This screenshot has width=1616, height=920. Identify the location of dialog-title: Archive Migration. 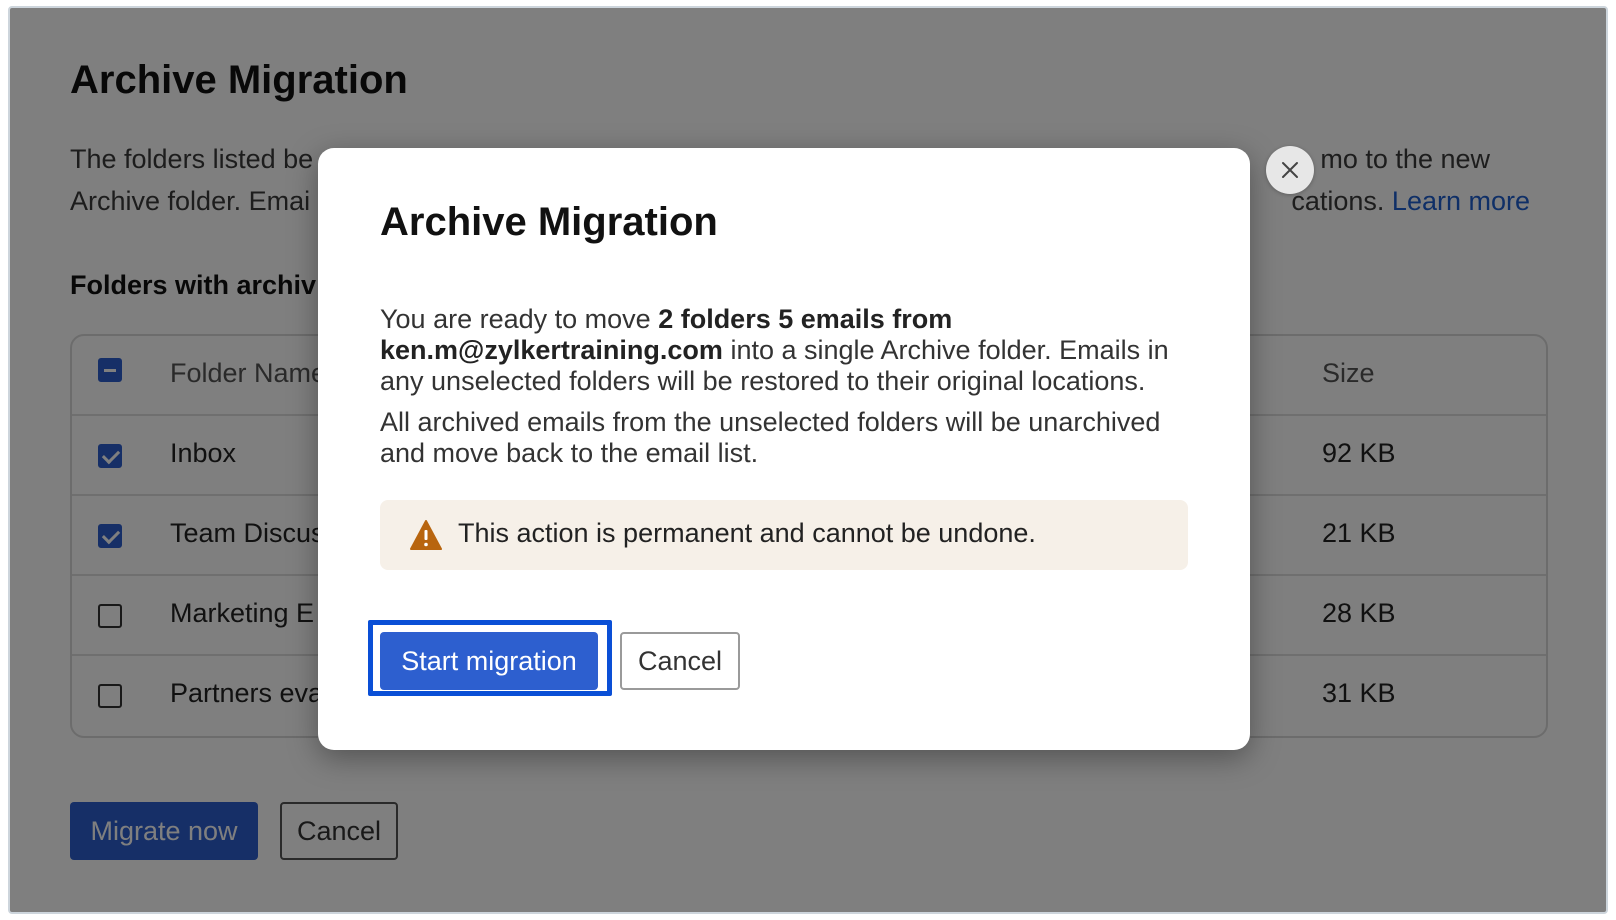
(549, 222).